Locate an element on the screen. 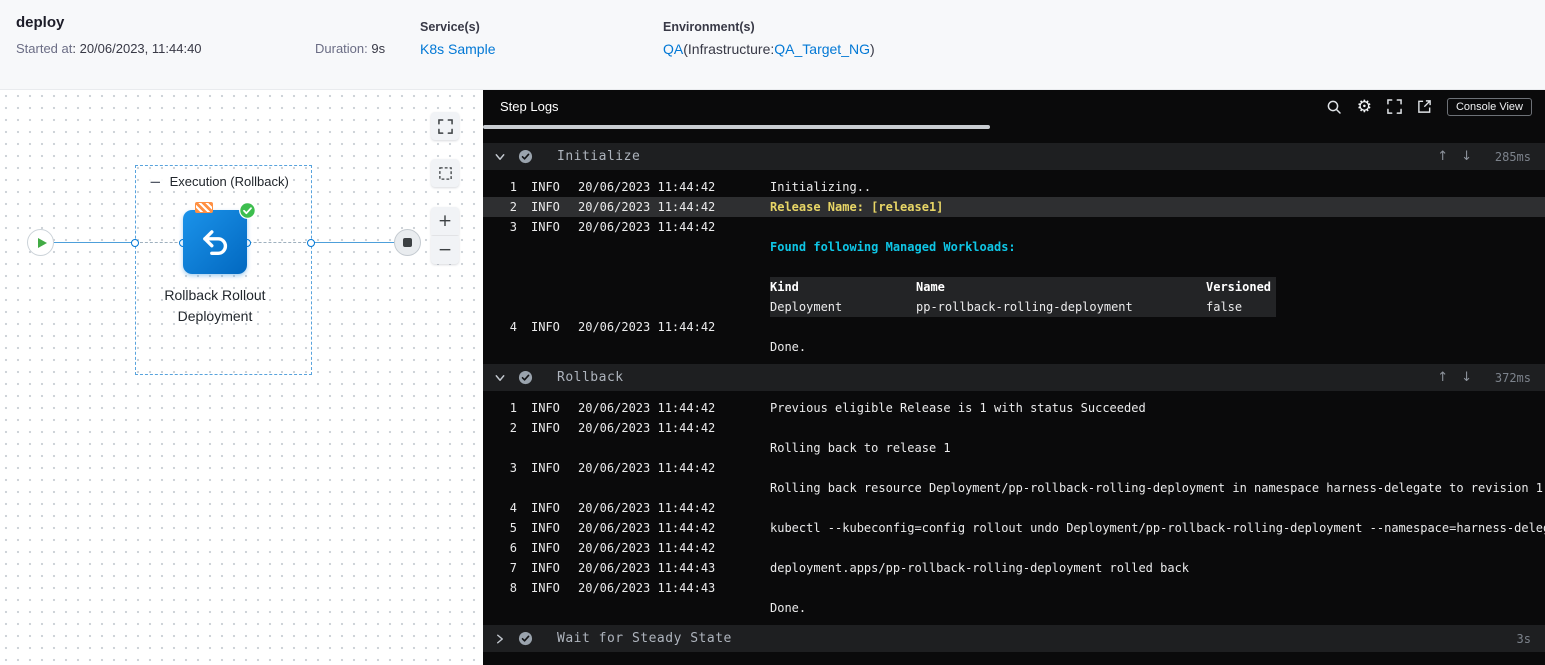 The image size is (1545, 665). console-header: Step Logs ⚙ Console View is located at coordinates (1014, 106).